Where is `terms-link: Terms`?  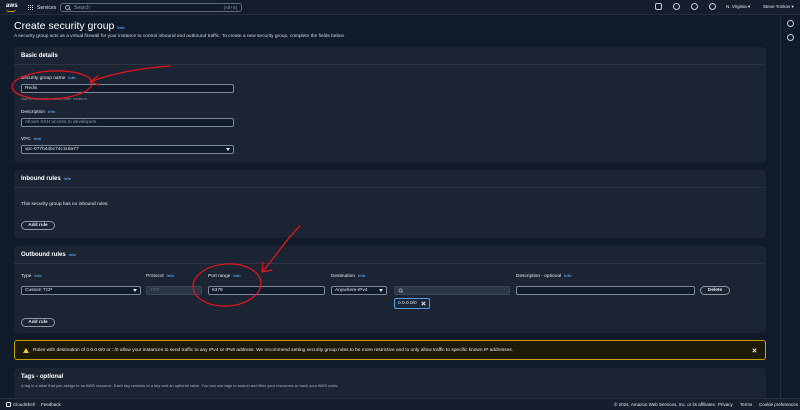
terms-link: Terms is located at coordinates (746, 404).